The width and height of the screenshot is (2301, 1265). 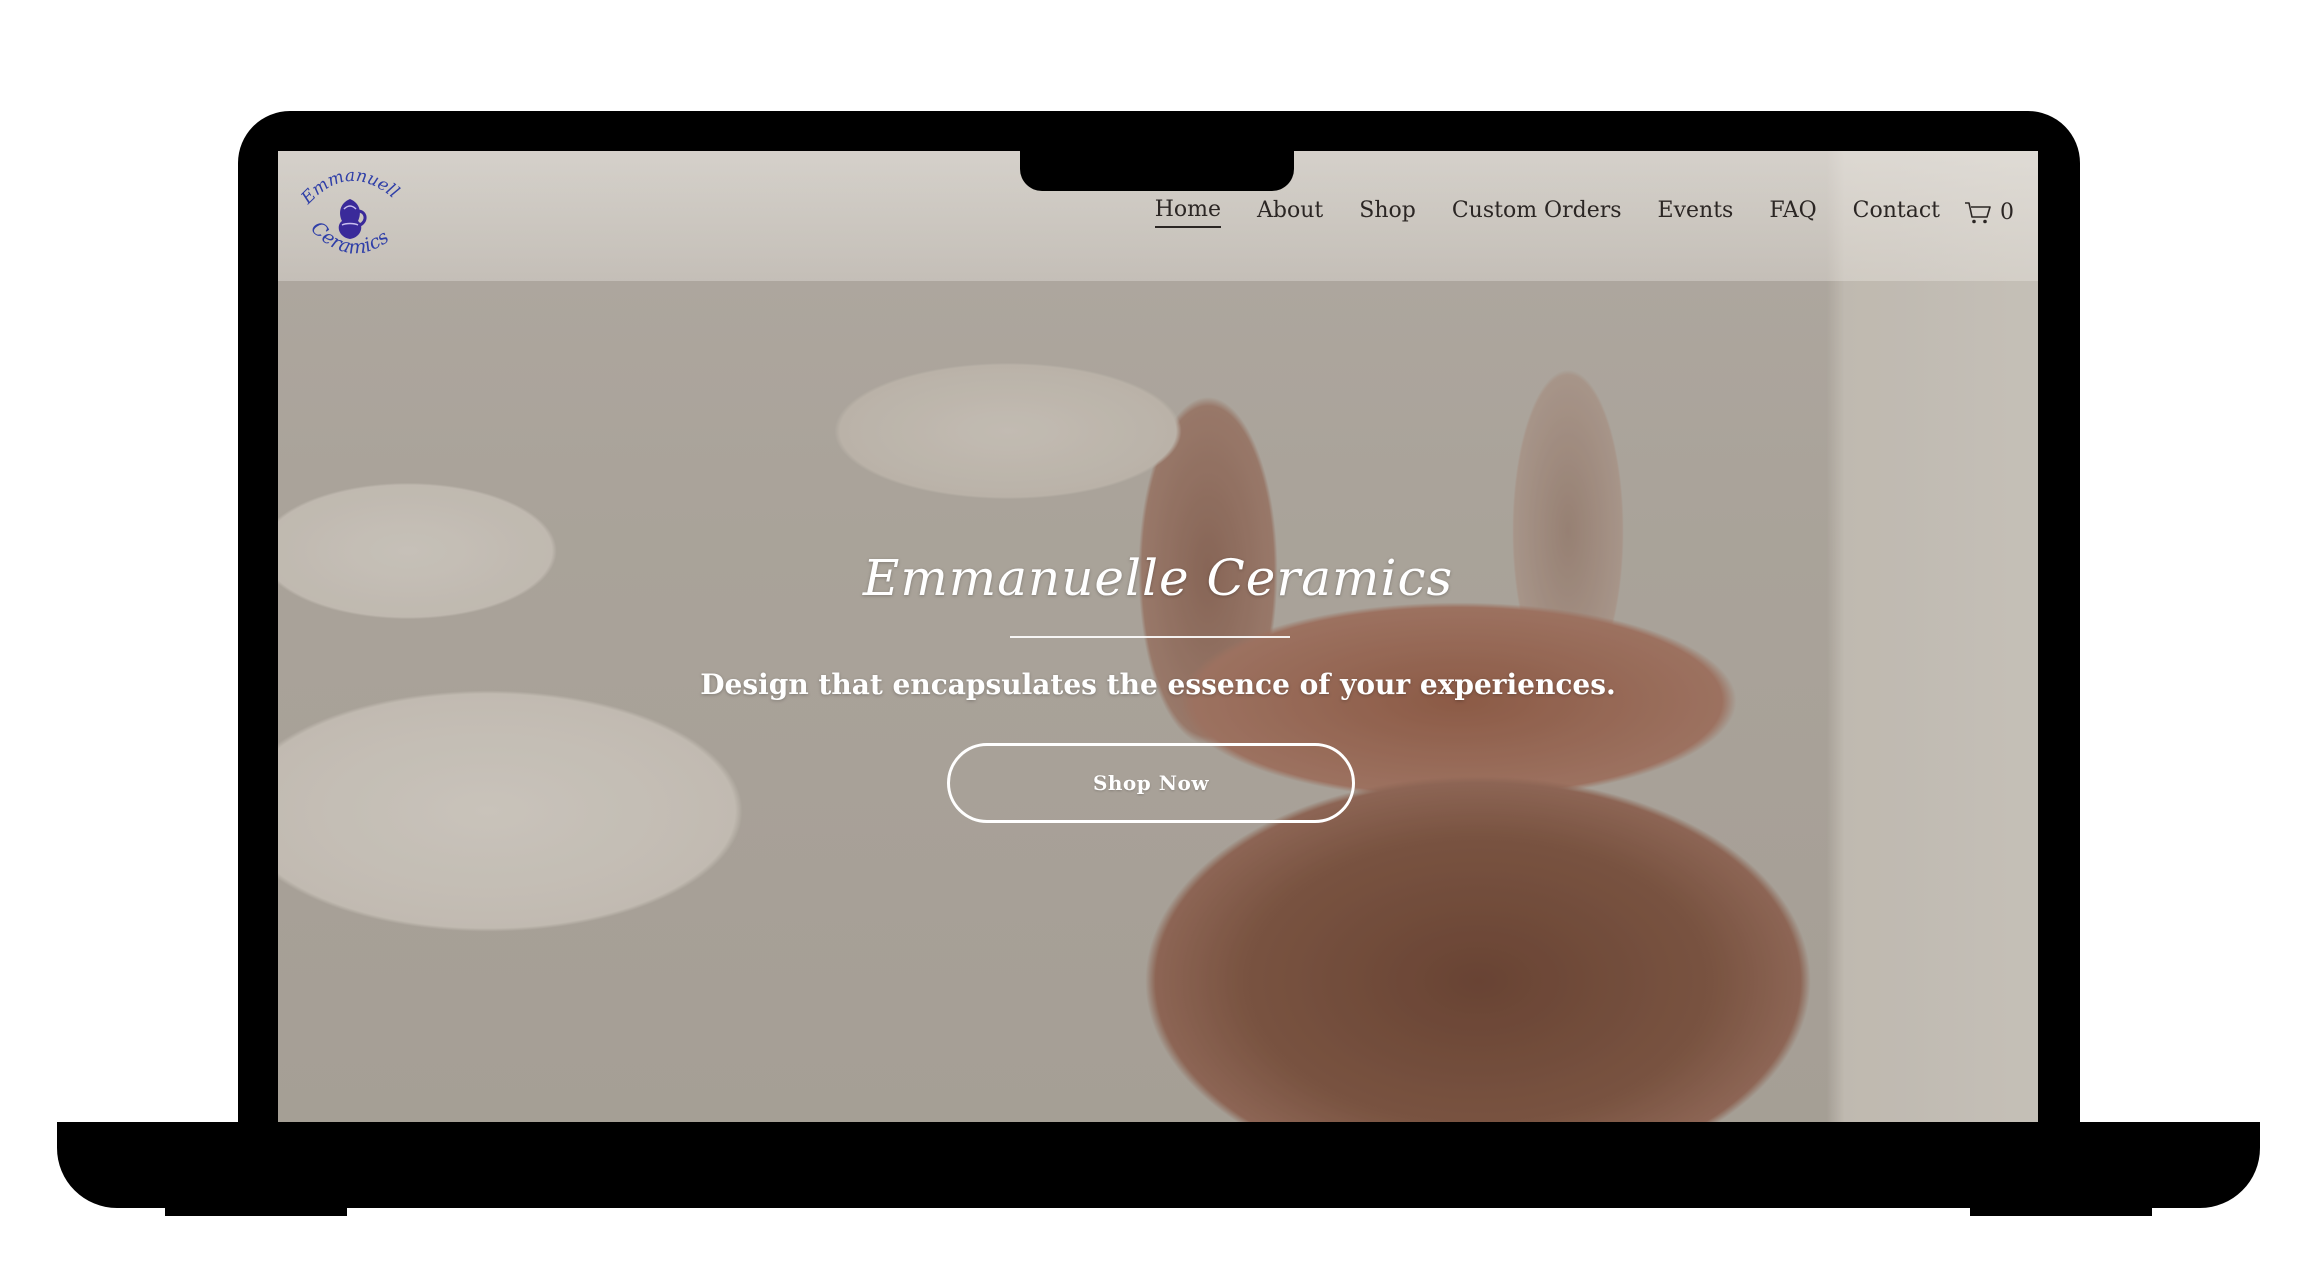 I want to click on shop-now-button: Shop Now, so click(x=1151, y=783).